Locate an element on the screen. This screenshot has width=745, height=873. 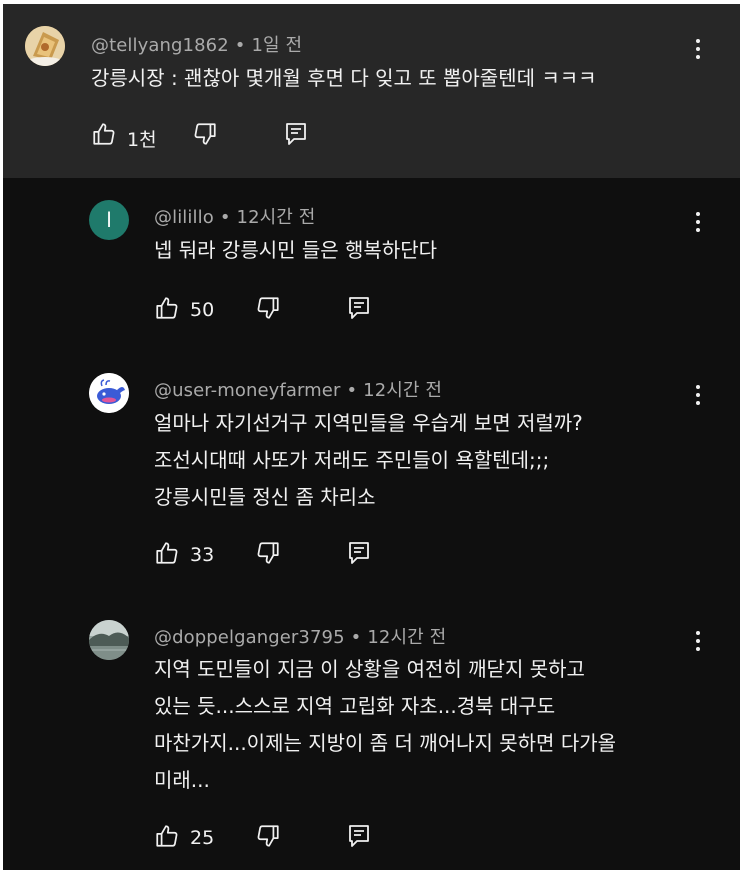
like-count: 50 is located at coordinates (202, 310).